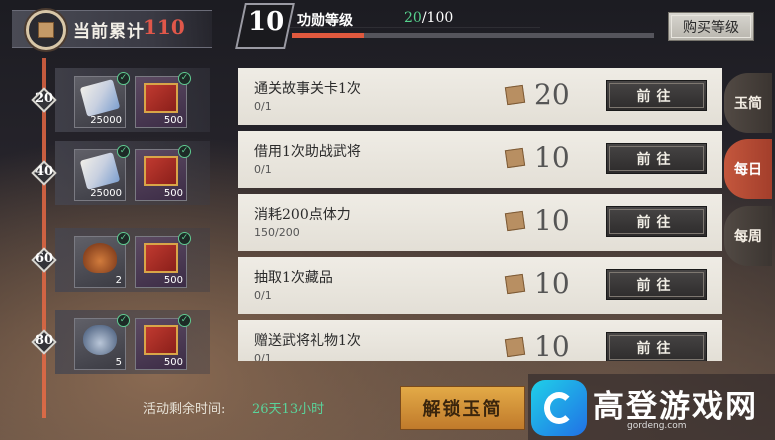 This screenshot has width=775, height=440. What do you see at coordinates (748, 236) in the screenshot?
I see `tab-weekly: 每周` at bounding box center [748, 236].